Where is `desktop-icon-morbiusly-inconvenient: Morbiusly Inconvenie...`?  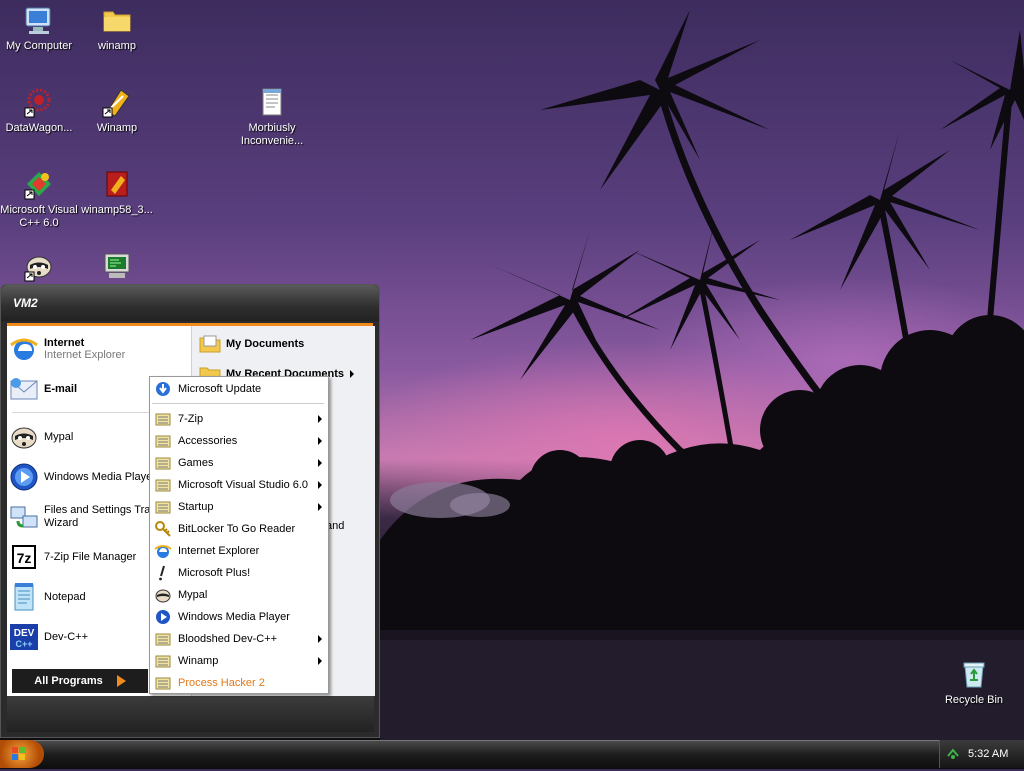 desktop-icon-morbiusly-inconvenient: Morbiusly Inconvenie... is located at coordinates (272, 117).